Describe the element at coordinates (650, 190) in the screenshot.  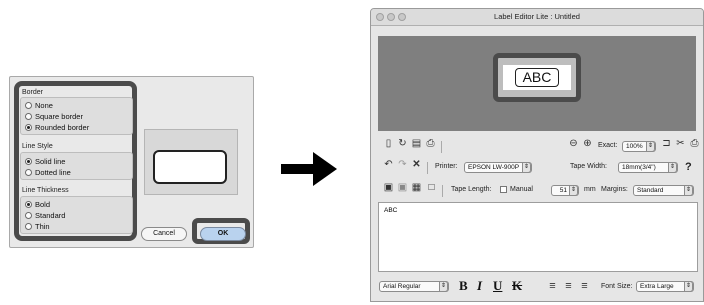
I see `margins-select-value: Standard` at that location.